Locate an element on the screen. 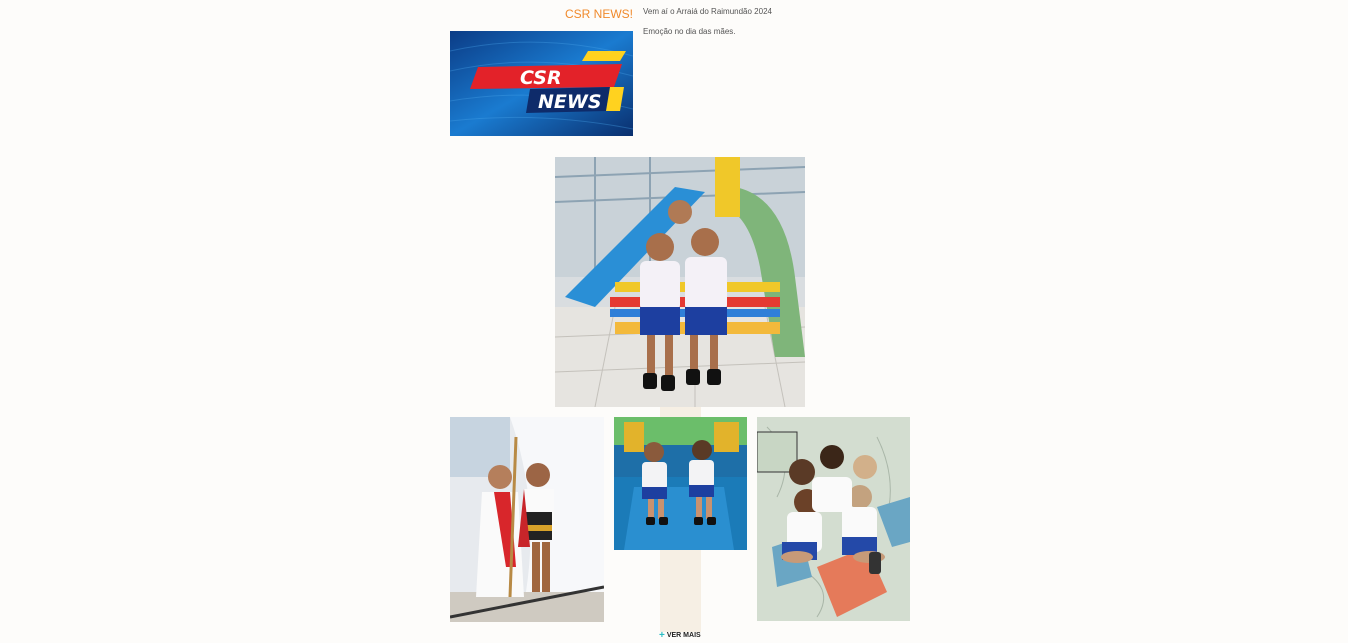 The width and height of the screenshot is (1348, 643). logo-text-csr: CSR is located at coordinates (541, 78).